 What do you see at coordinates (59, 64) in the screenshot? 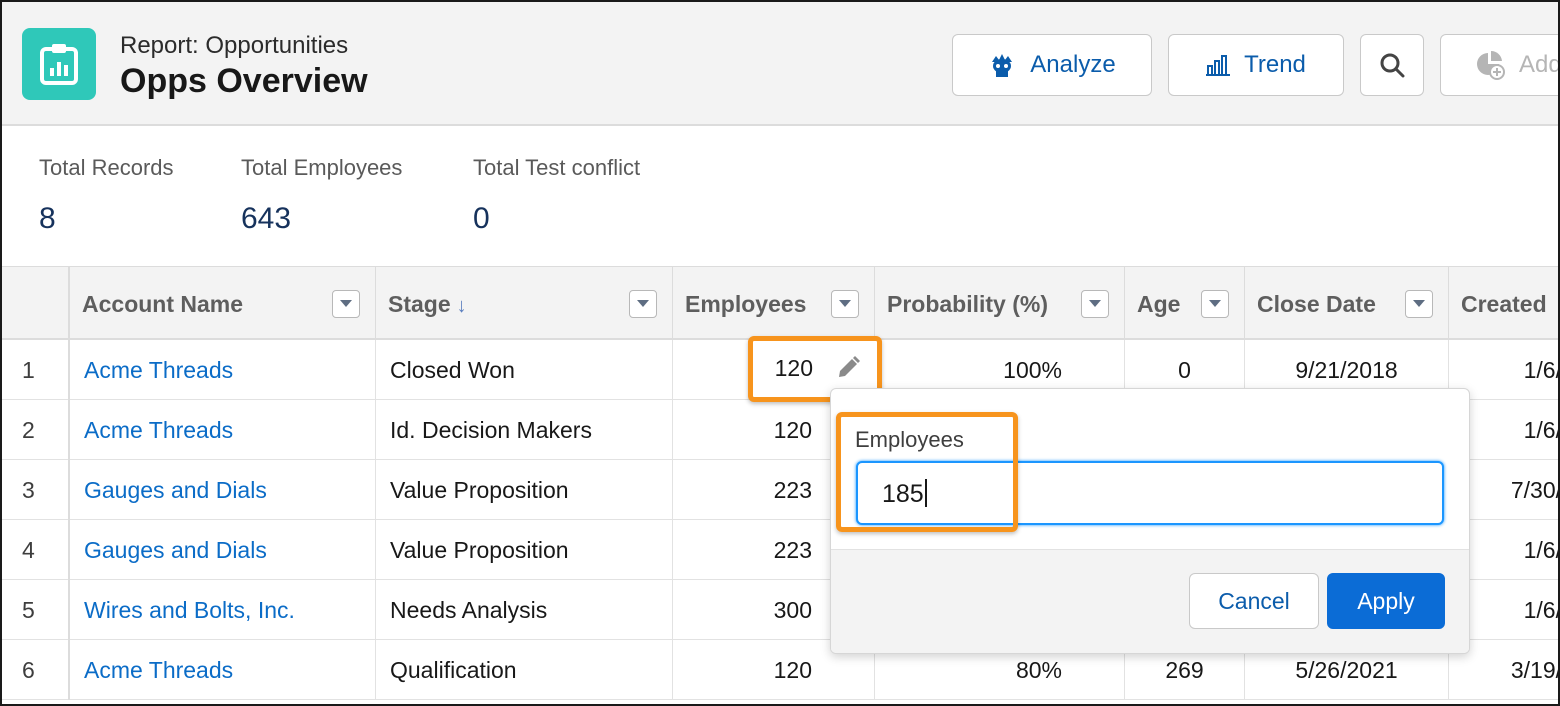
I see `report-icon` at bounding box center [59, 64].